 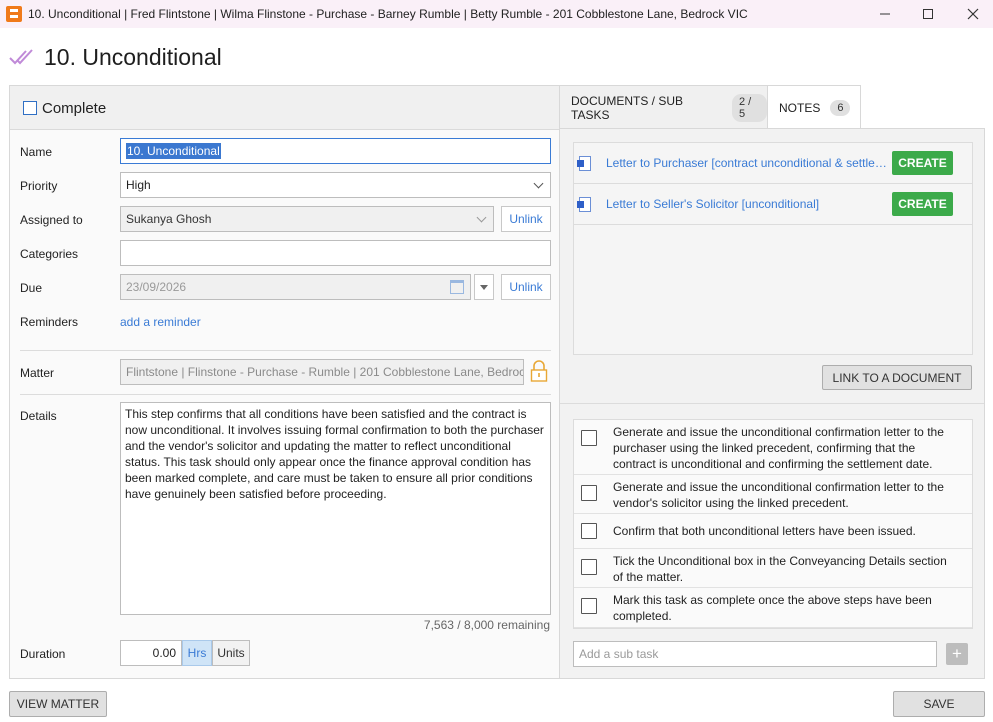 I want to click on duration-input: 0.00, so click(x=151, y=653).